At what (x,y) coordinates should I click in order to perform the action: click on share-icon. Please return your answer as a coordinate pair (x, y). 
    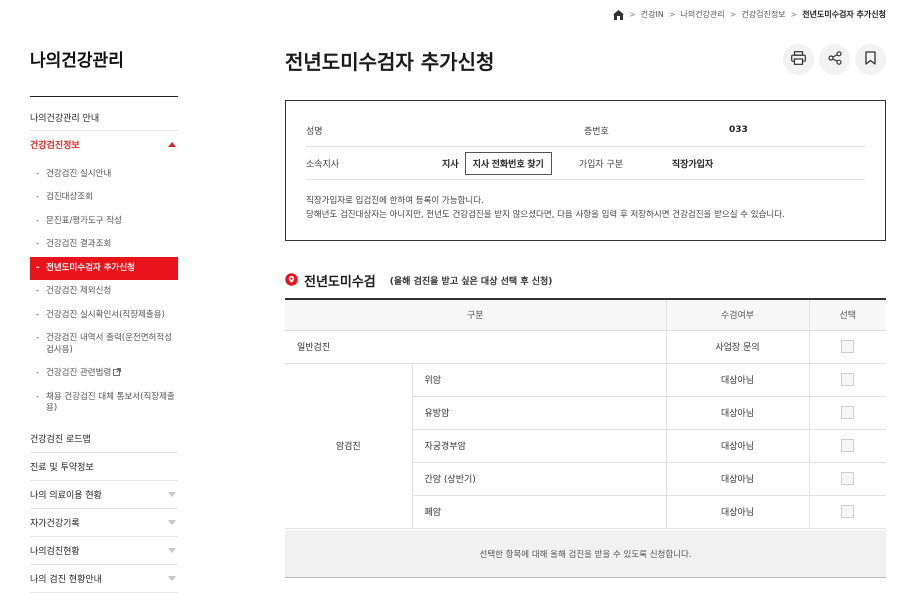
    Looking at the image, I should click on (834, 59).